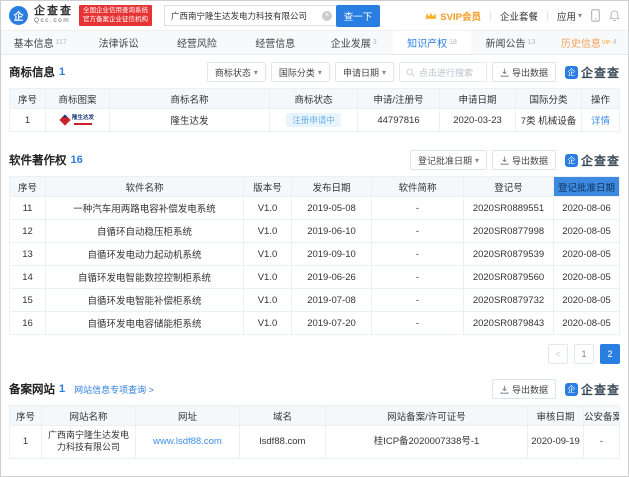 The width and height of the screenshot is (629, 477). I want to click on qcc-logo-icon: 企, so click(18, 15).